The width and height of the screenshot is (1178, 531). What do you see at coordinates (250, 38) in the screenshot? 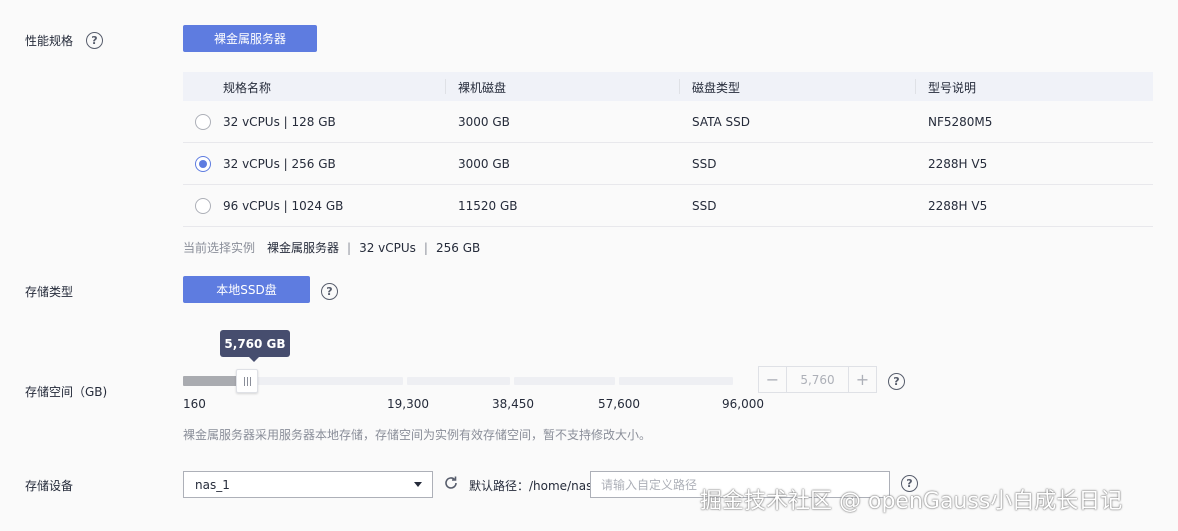
I see `bare-metal-tab-button: 裸金属服务器` at bounding box center [250, 38].